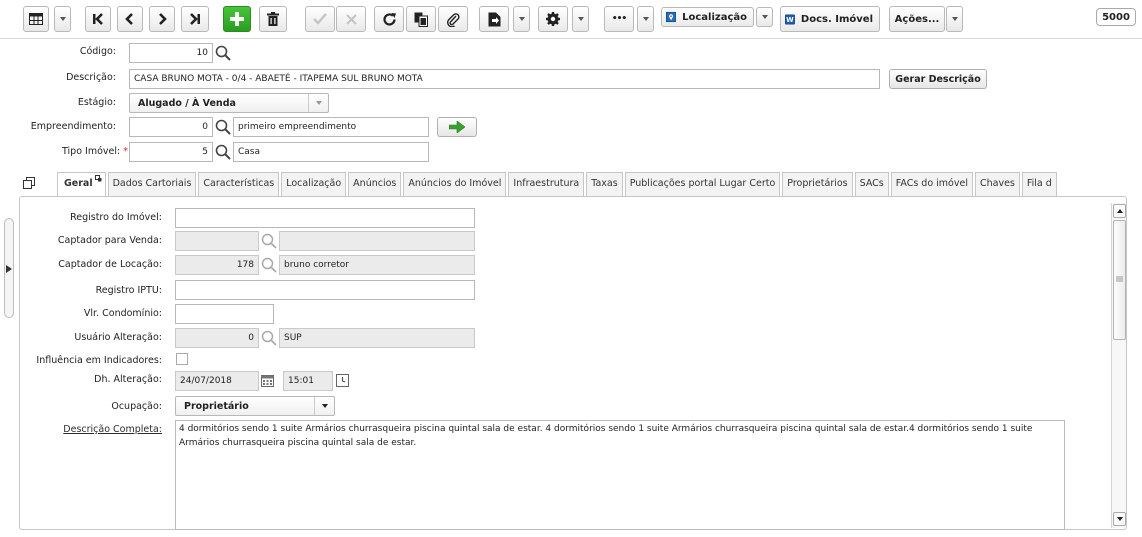  I want to click on plus-icon, so click(237, 19).